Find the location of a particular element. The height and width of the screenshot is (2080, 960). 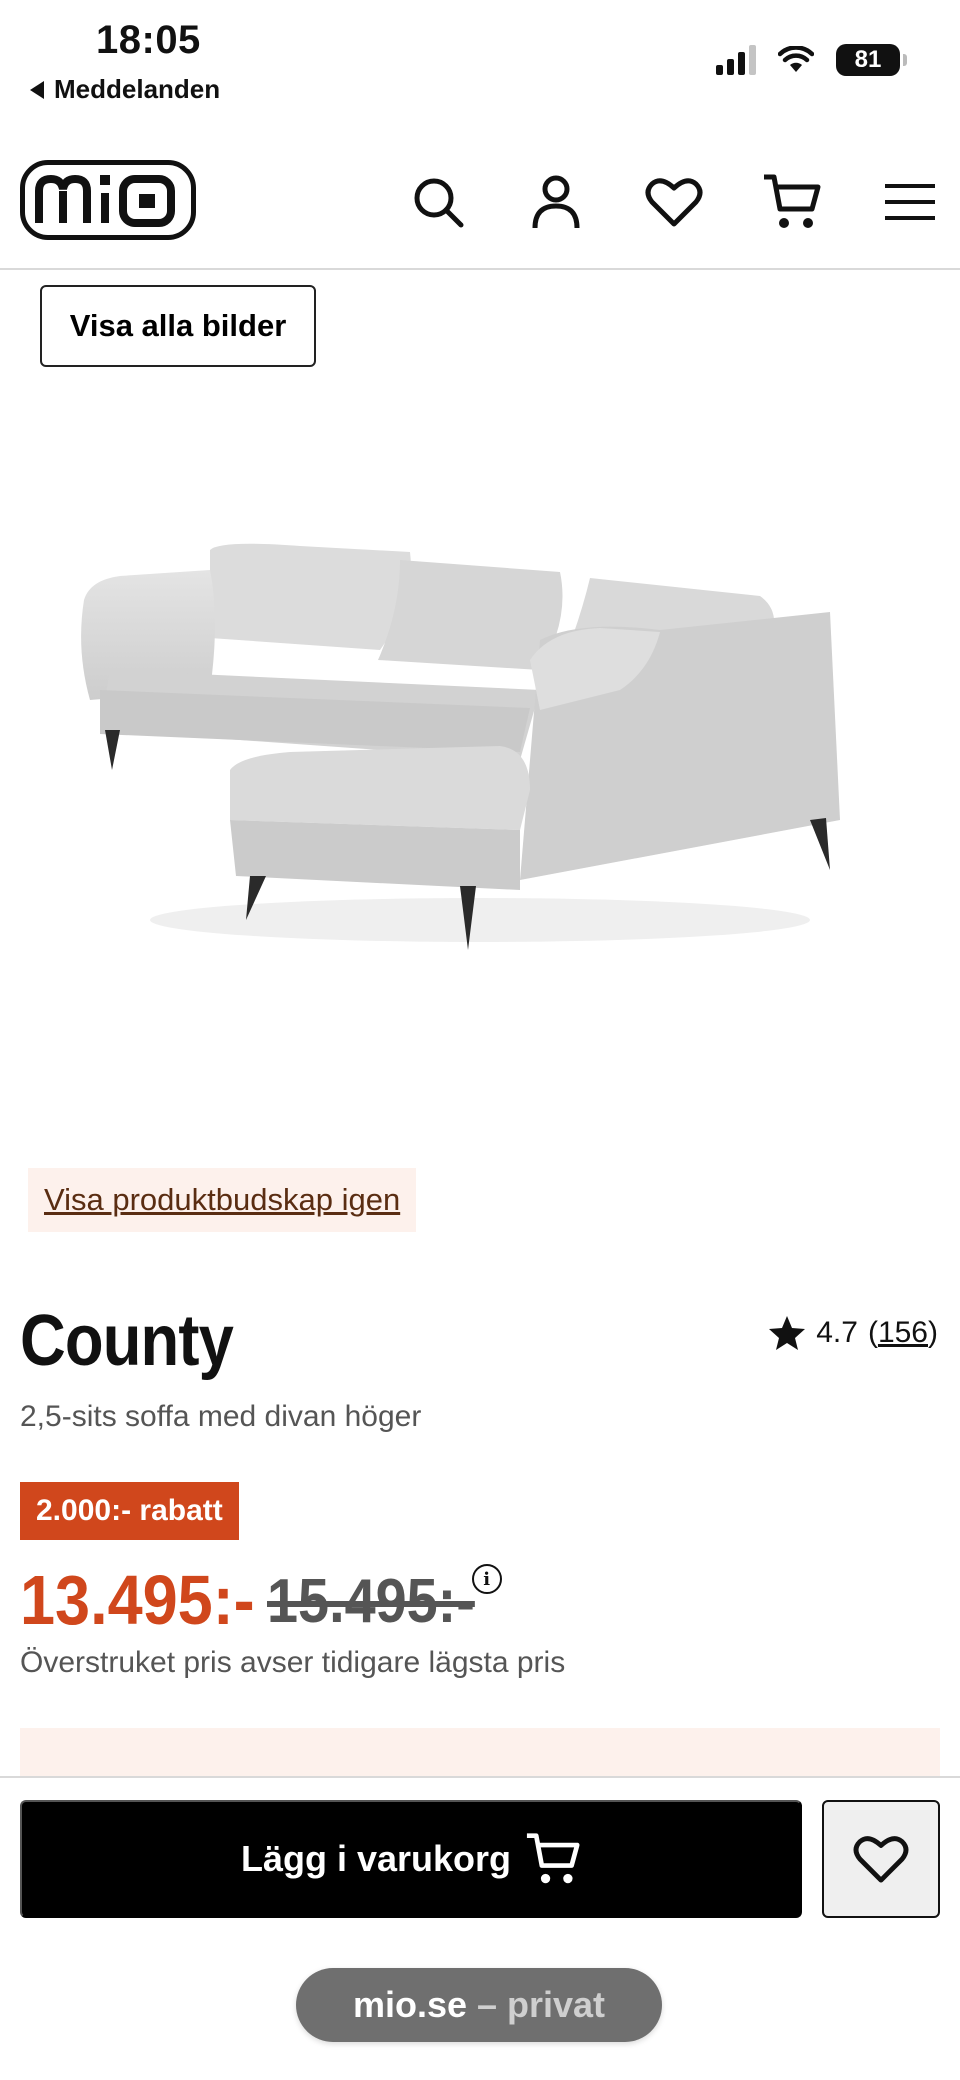

show-product-message-link: Visa produktbudskap igen is located at coordinates (222, 1200).